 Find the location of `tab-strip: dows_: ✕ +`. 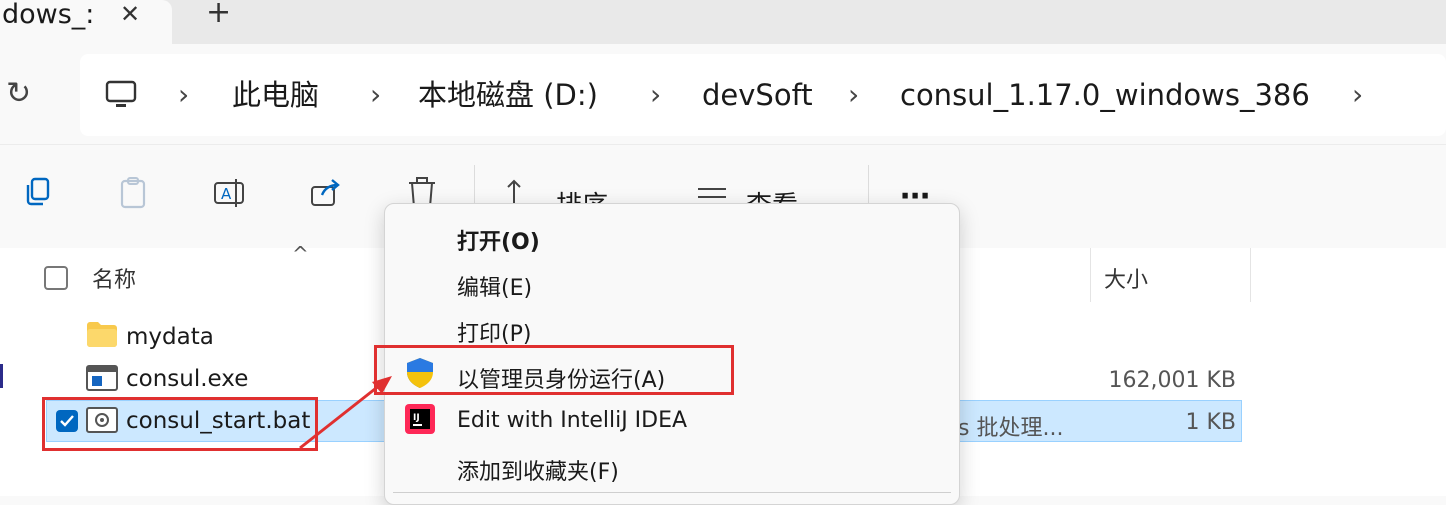

tab-strip: dows_: ✕ + is located at coordinates (723, 22).